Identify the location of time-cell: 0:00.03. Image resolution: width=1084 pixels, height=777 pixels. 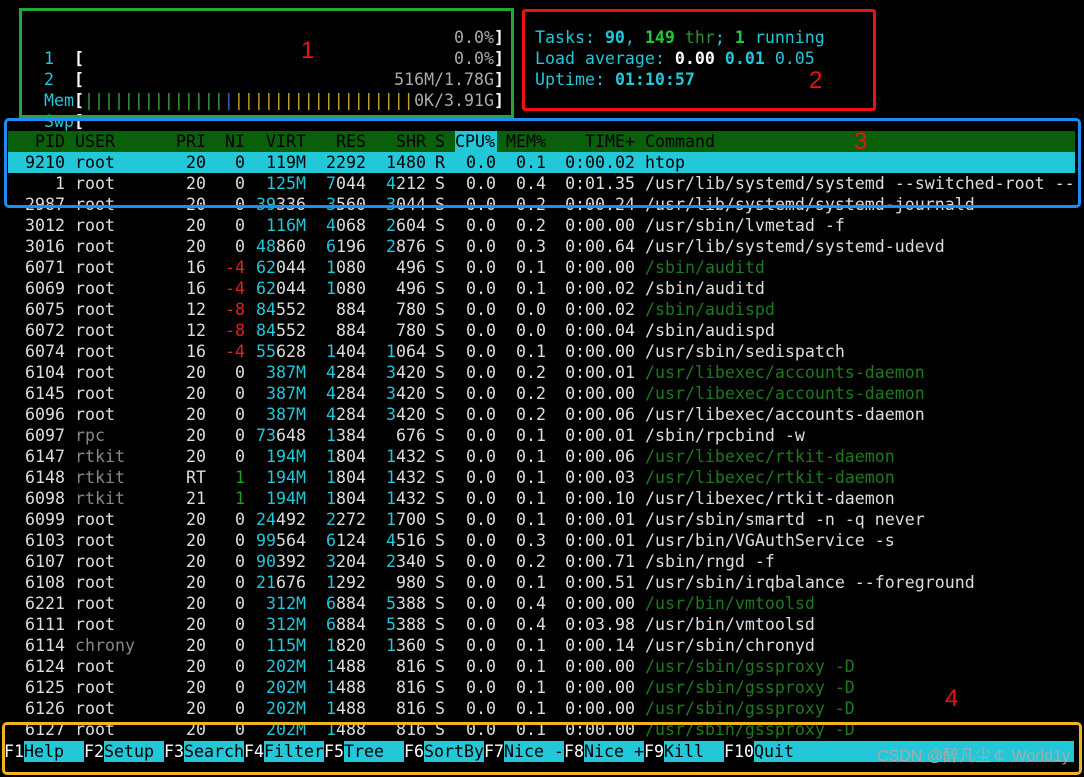
(600, 477).